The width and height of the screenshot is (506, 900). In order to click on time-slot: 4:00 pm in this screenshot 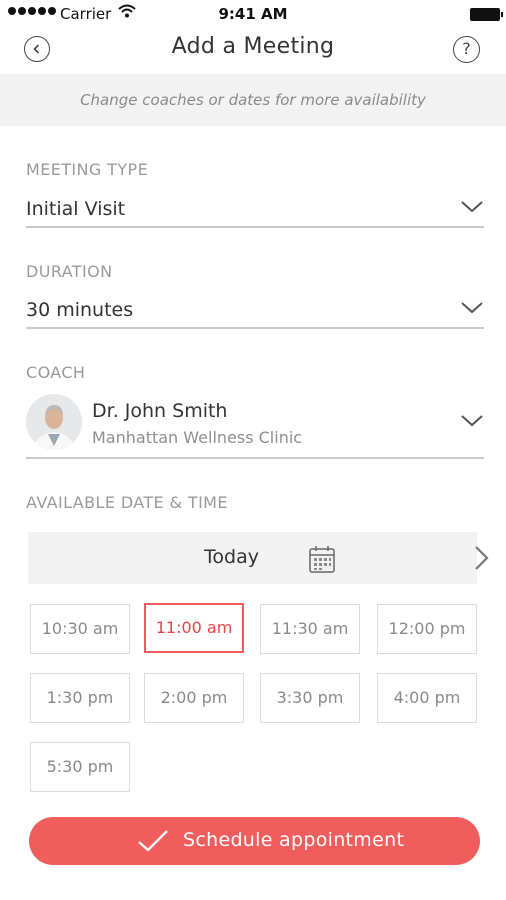, I will do `click(427, 698)`.